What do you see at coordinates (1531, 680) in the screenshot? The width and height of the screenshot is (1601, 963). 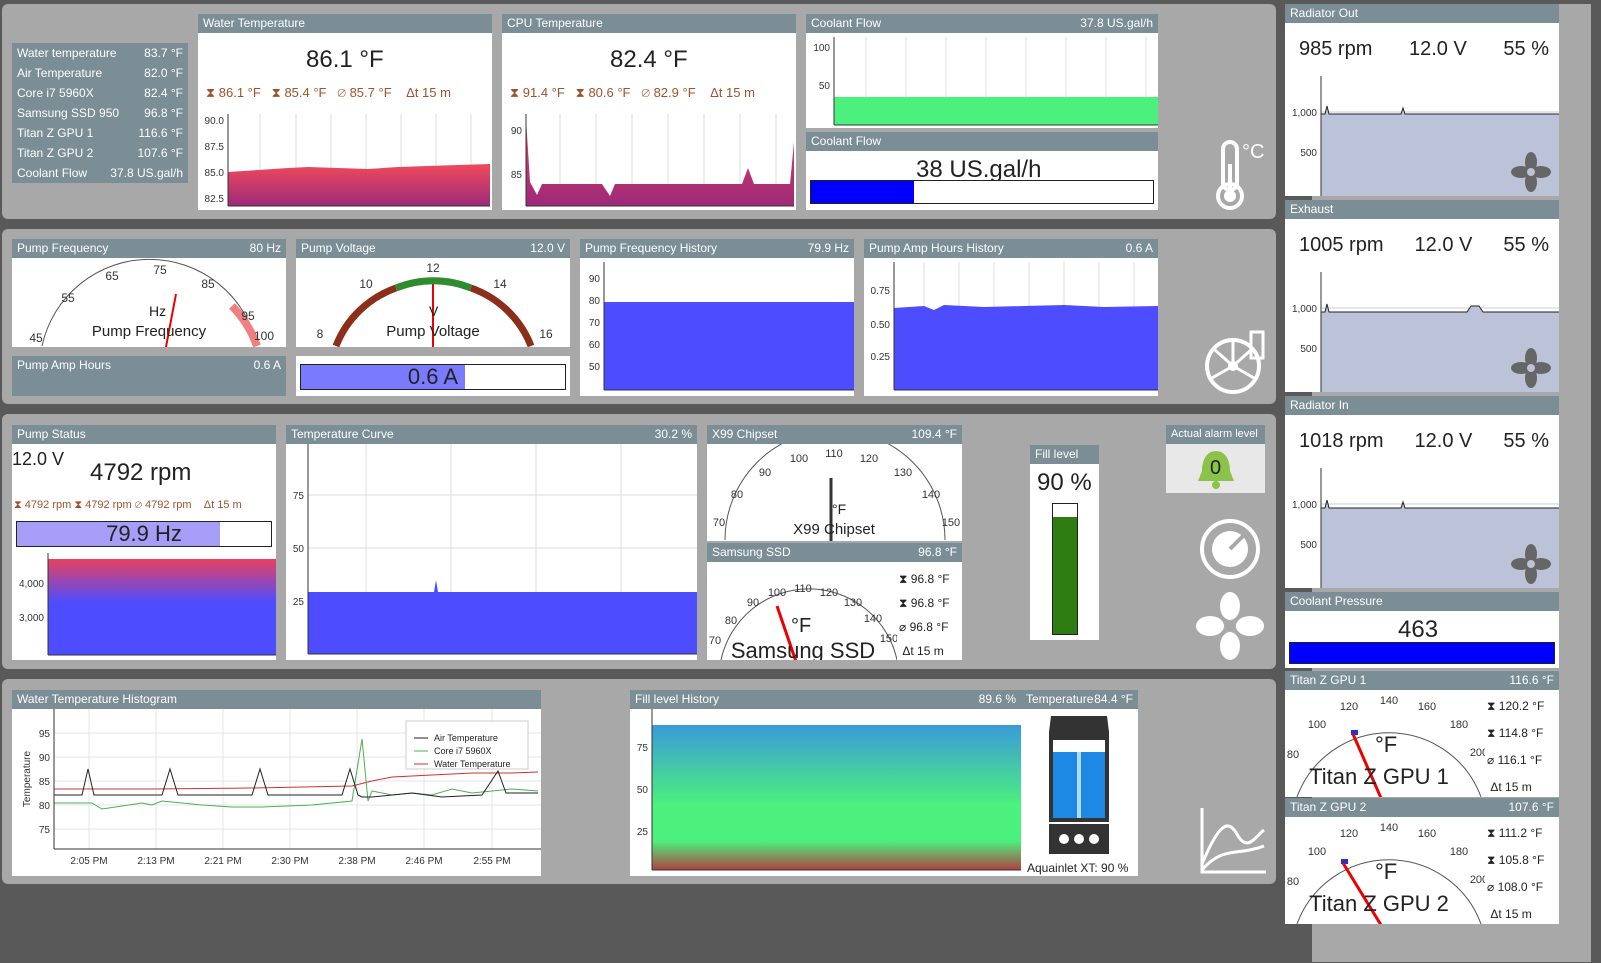 I see `panel-value: 116.6 °F` at bounding box center [1531, 680].